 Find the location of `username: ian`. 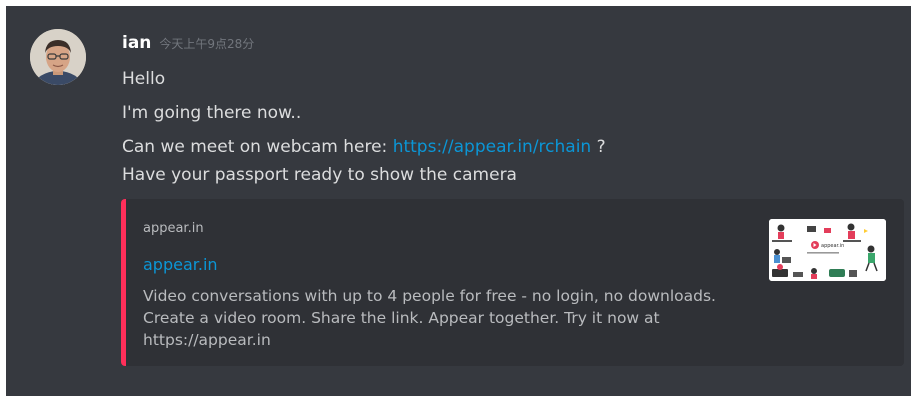

username: ian is located at coordinates (136, 43).